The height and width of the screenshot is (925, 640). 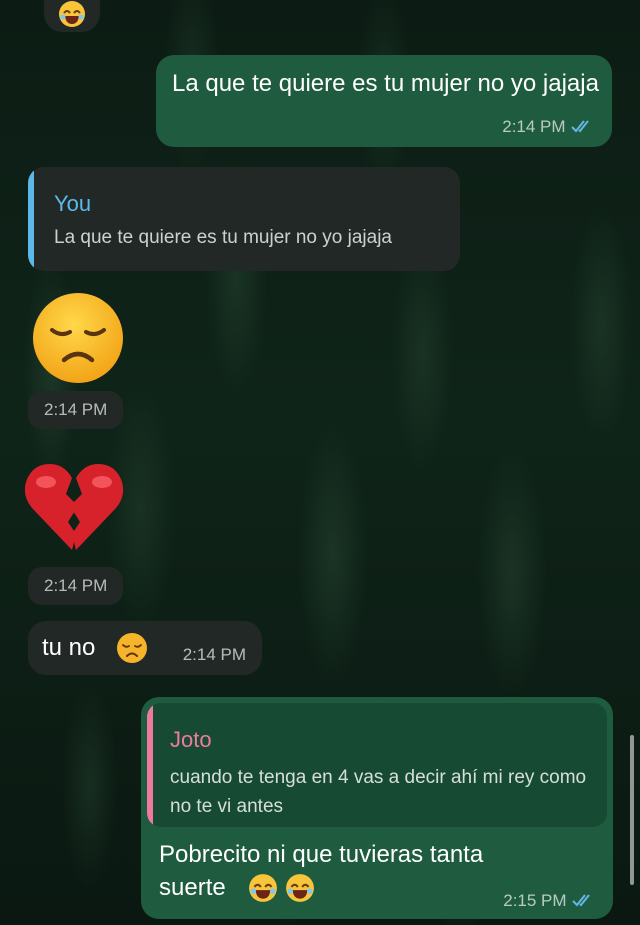 I want to click on message-meta: 2:14 PM, so click(x=549, y=127).